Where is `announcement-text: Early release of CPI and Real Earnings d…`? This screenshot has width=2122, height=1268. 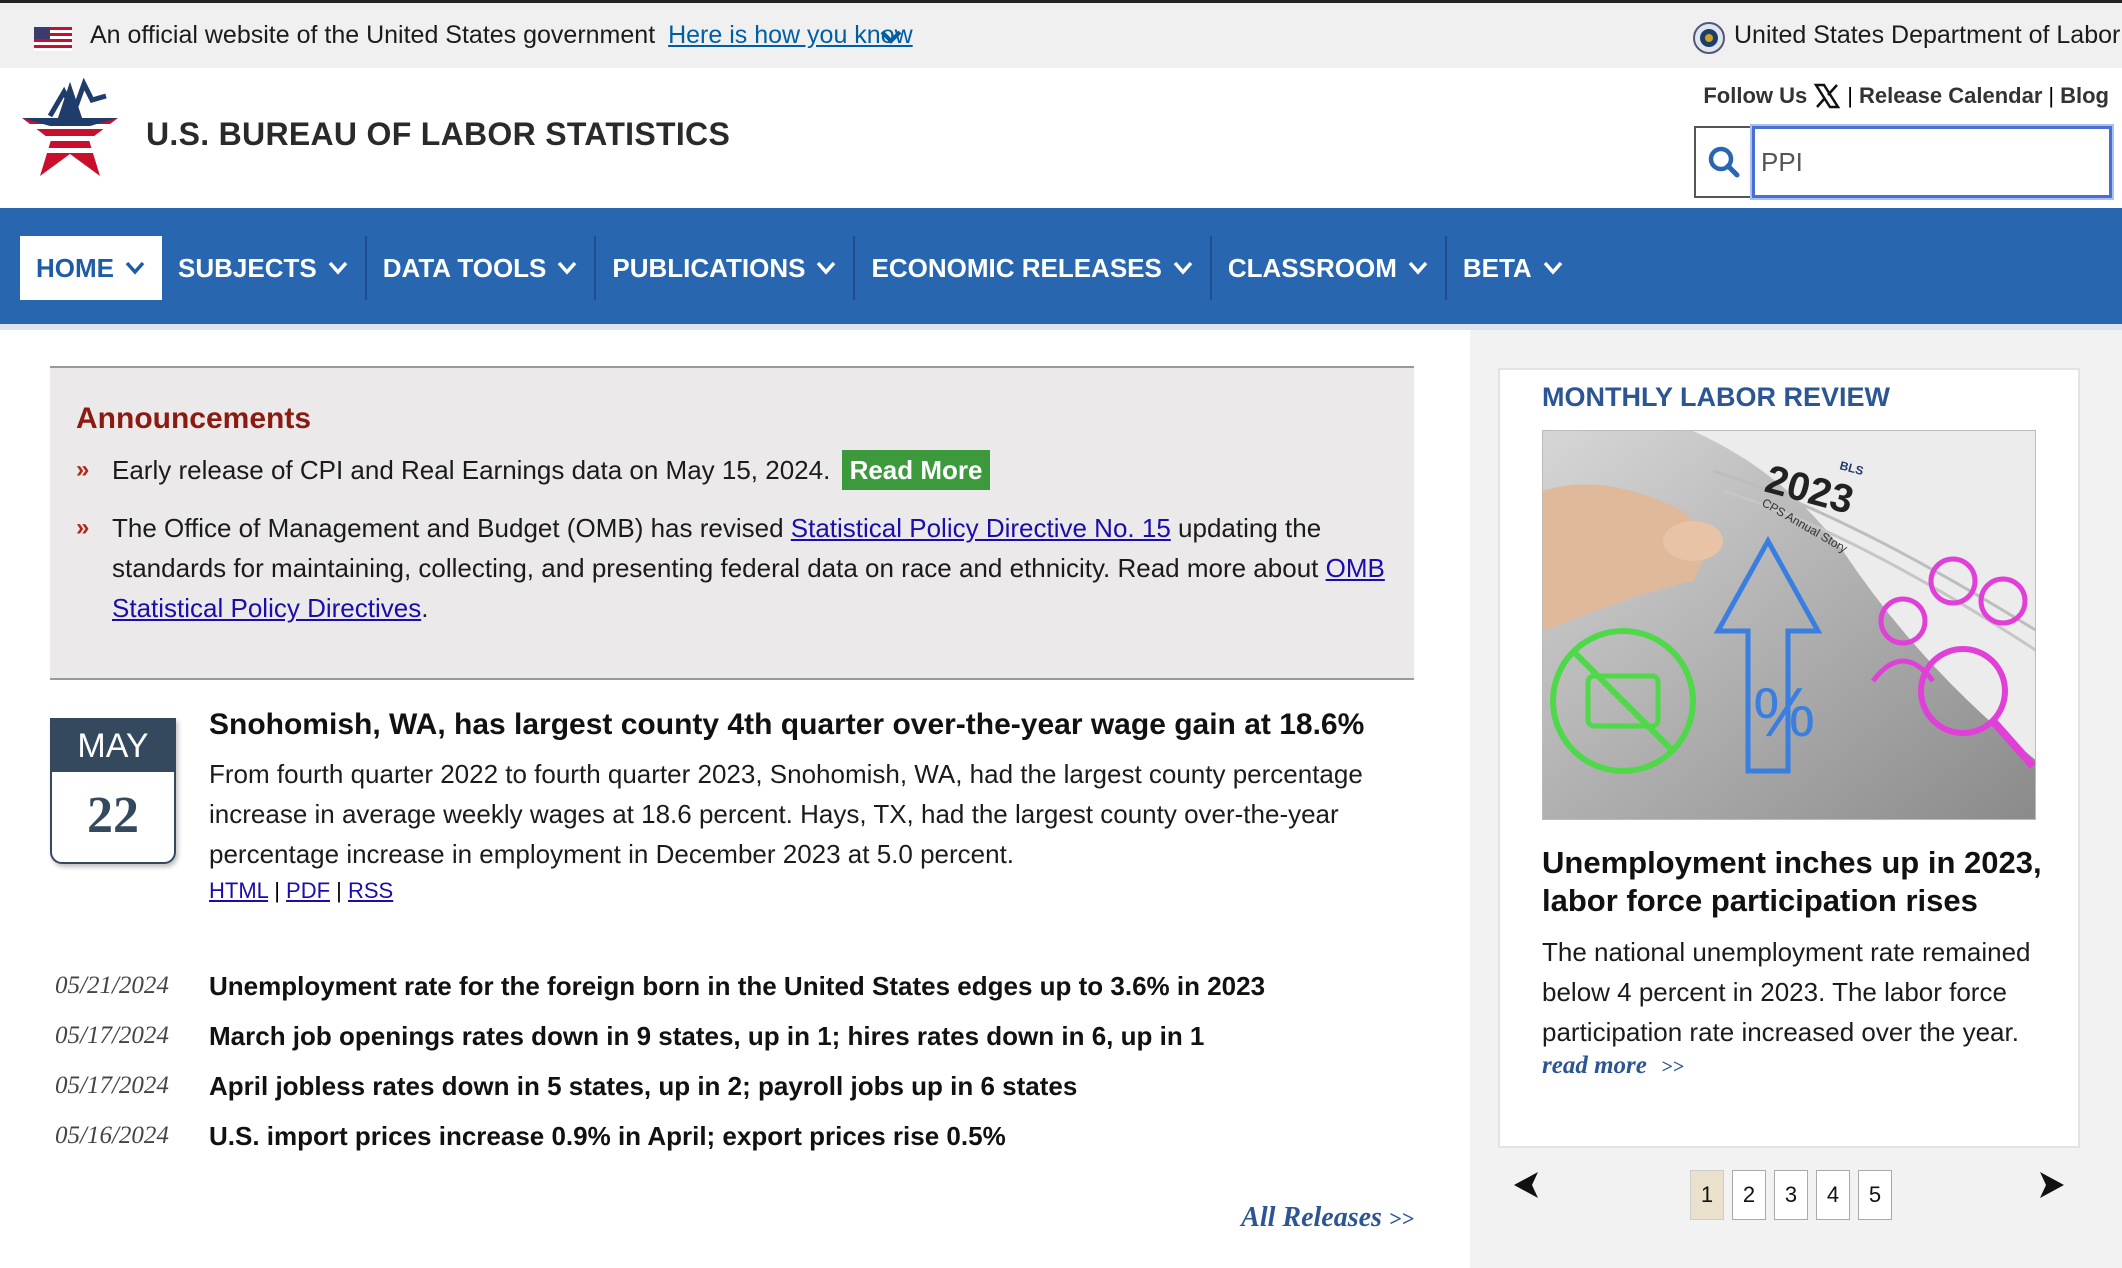 announcement-text: Early release of CPI and Real Earnings d… is located at coordinates (471, 470).